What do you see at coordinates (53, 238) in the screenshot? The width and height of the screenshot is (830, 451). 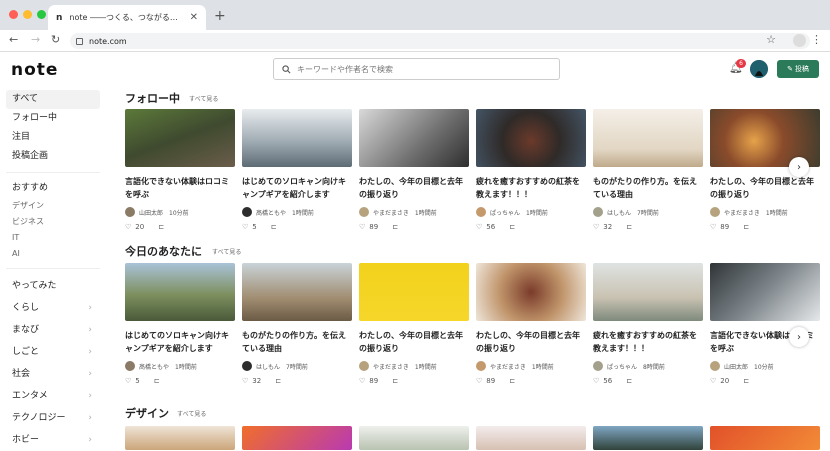 I see `sidebar-sub-it: IT` at bounding box center [53, 238].